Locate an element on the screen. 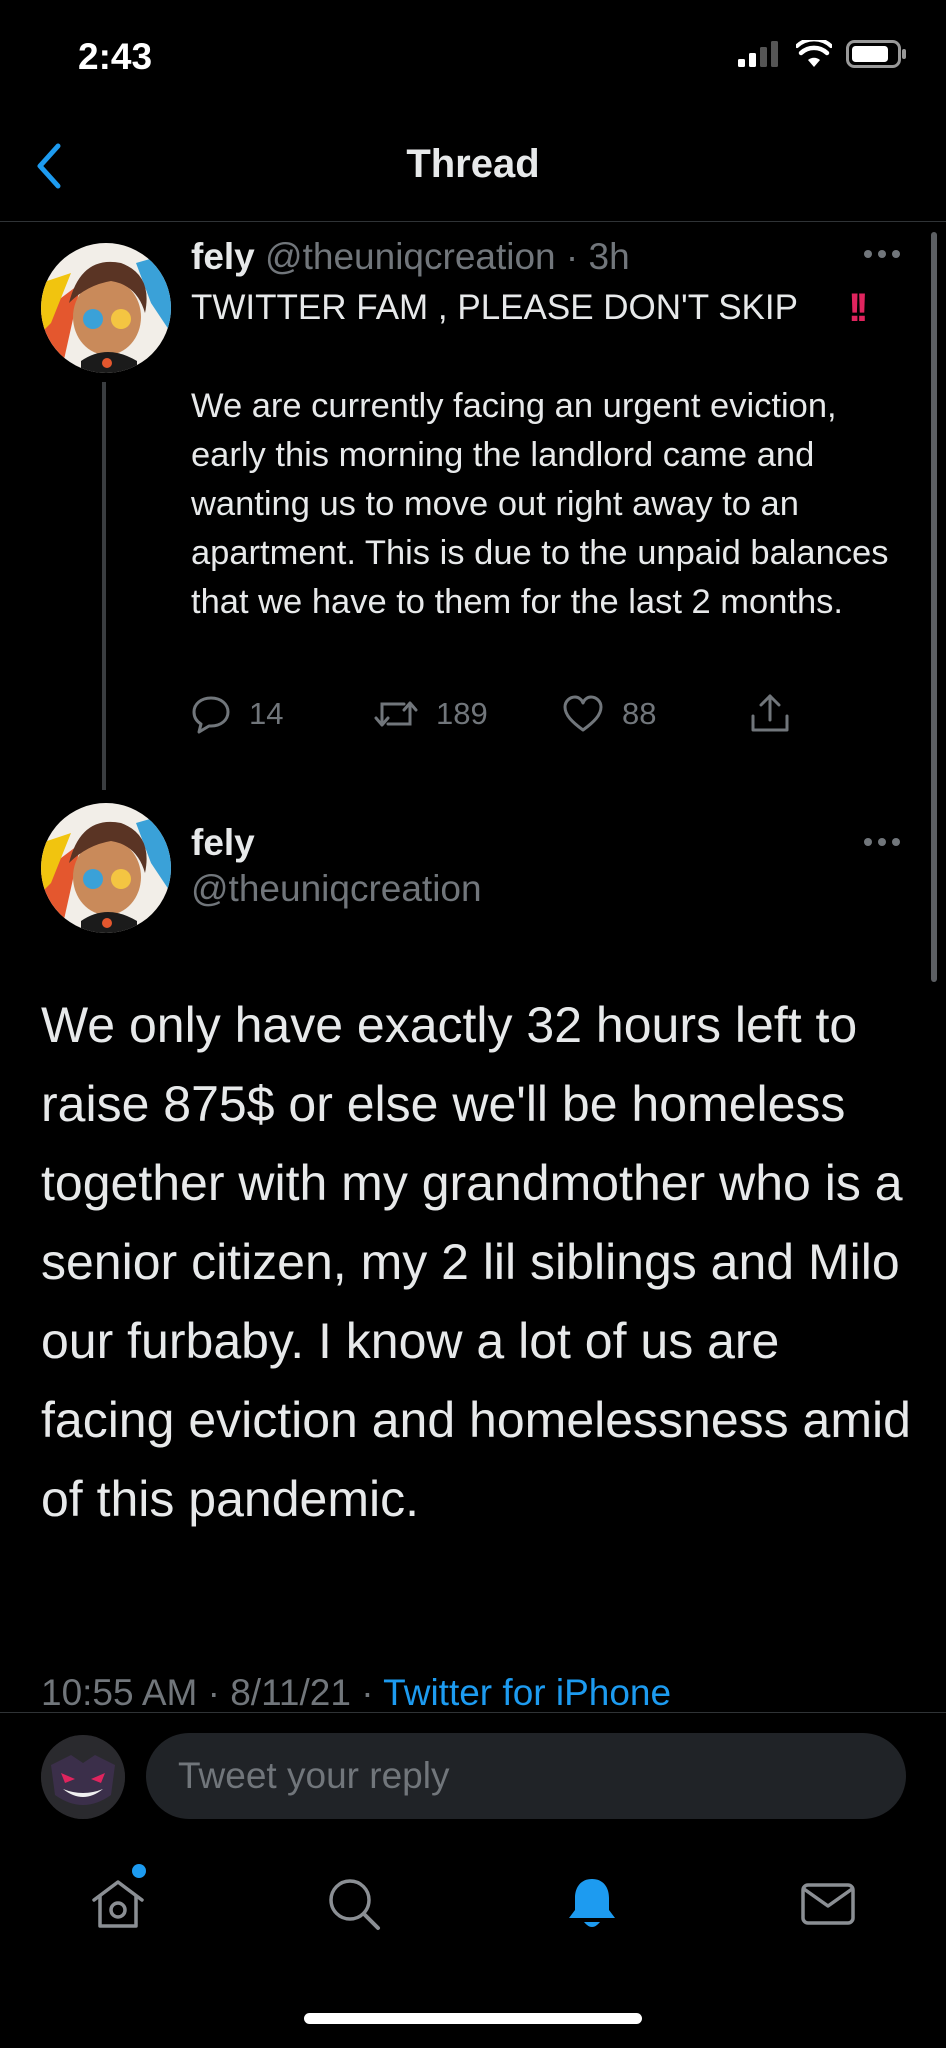  tweet1-header: fely @theuniqcreation · 3h is located at coordinates (410, 257).